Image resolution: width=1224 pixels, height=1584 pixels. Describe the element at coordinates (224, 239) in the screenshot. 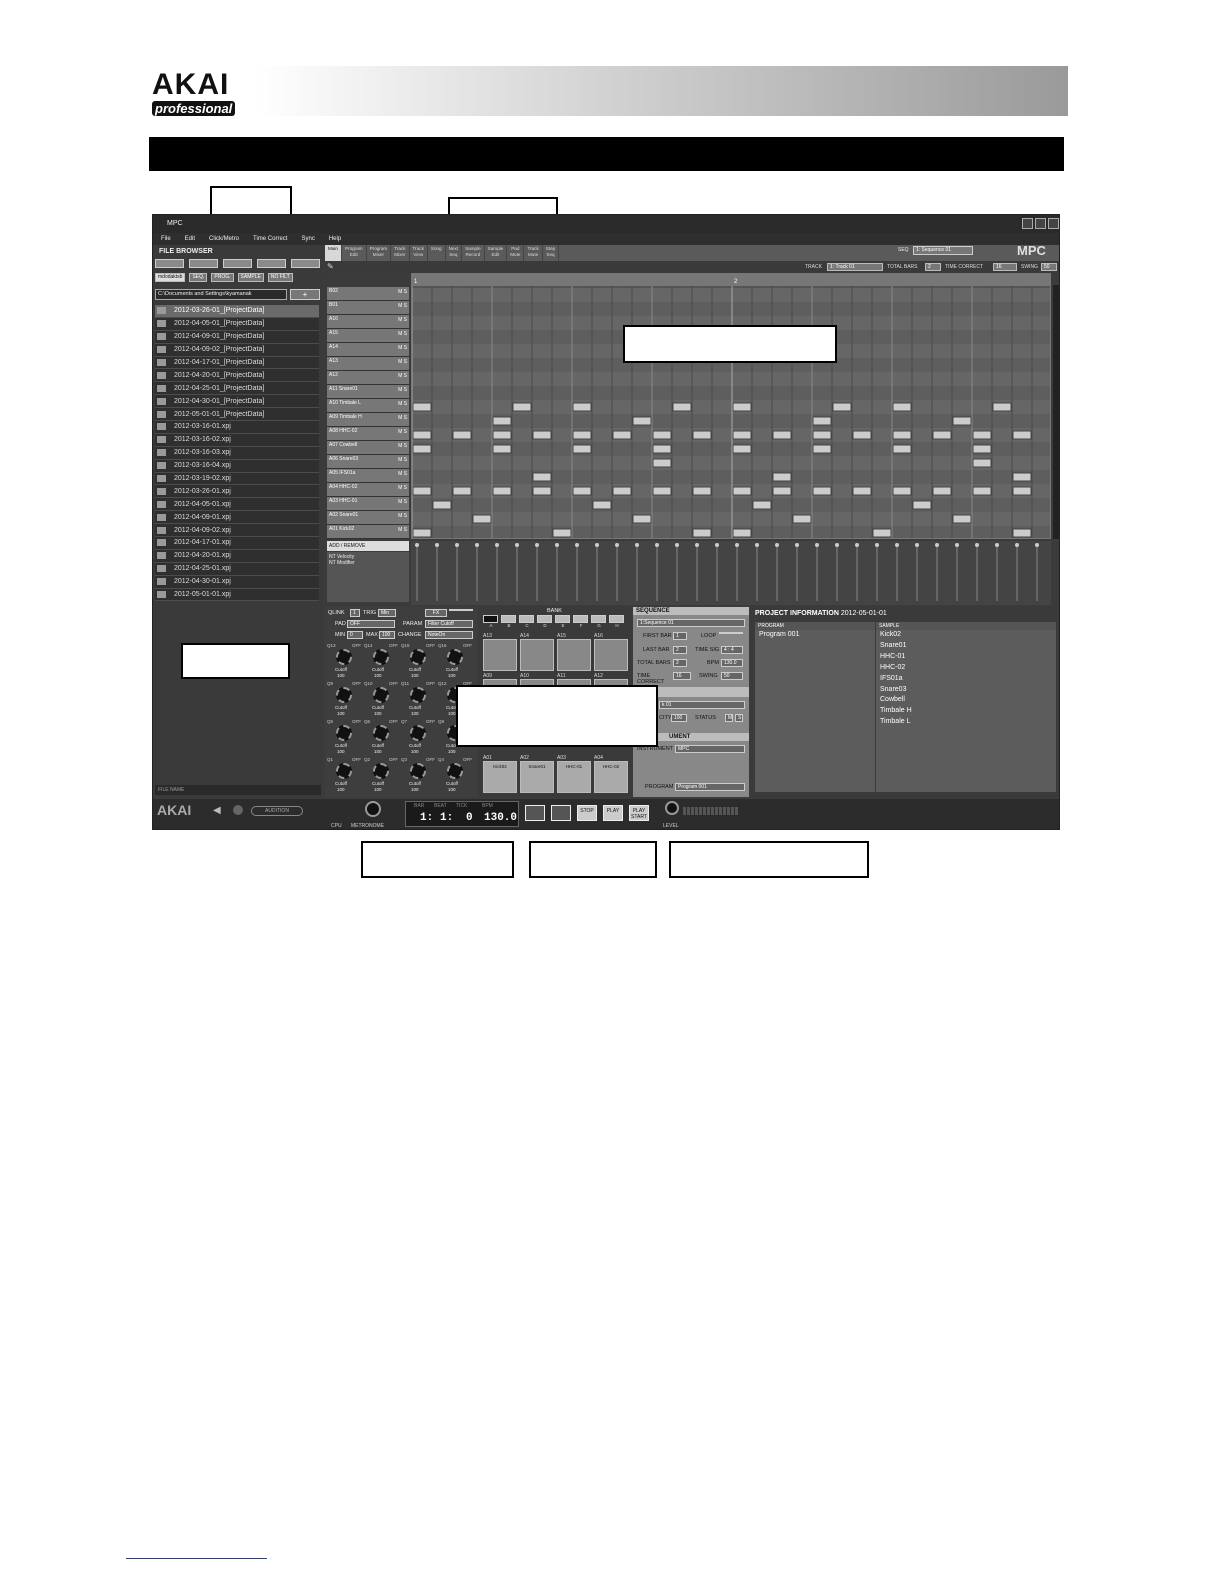

I see `menu-item: Click/Metro` at that location.